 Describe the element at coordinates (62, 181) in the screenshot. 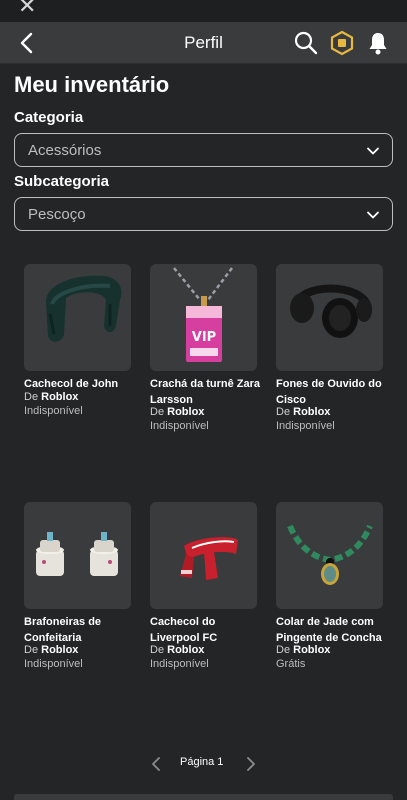

I see `subcategory-label: Subcategoria` at that location.